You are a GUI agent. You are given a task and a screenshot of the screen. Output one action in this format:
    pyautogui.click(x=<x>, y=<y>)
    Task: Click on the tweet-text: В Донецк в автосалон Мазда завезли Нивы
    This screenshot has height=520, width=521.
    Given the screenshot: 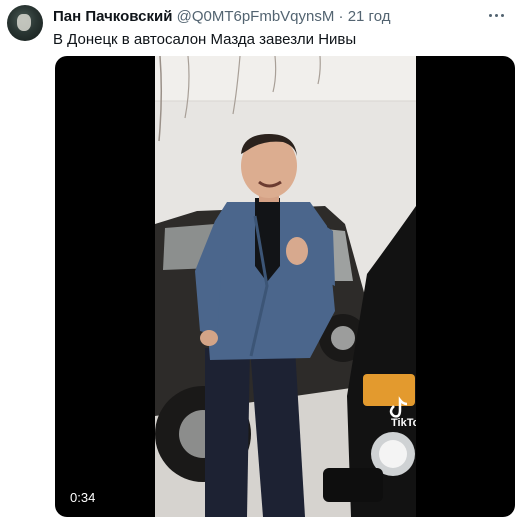 What is the action you would take?
    pyautogui.click(x=205, y=39)
    